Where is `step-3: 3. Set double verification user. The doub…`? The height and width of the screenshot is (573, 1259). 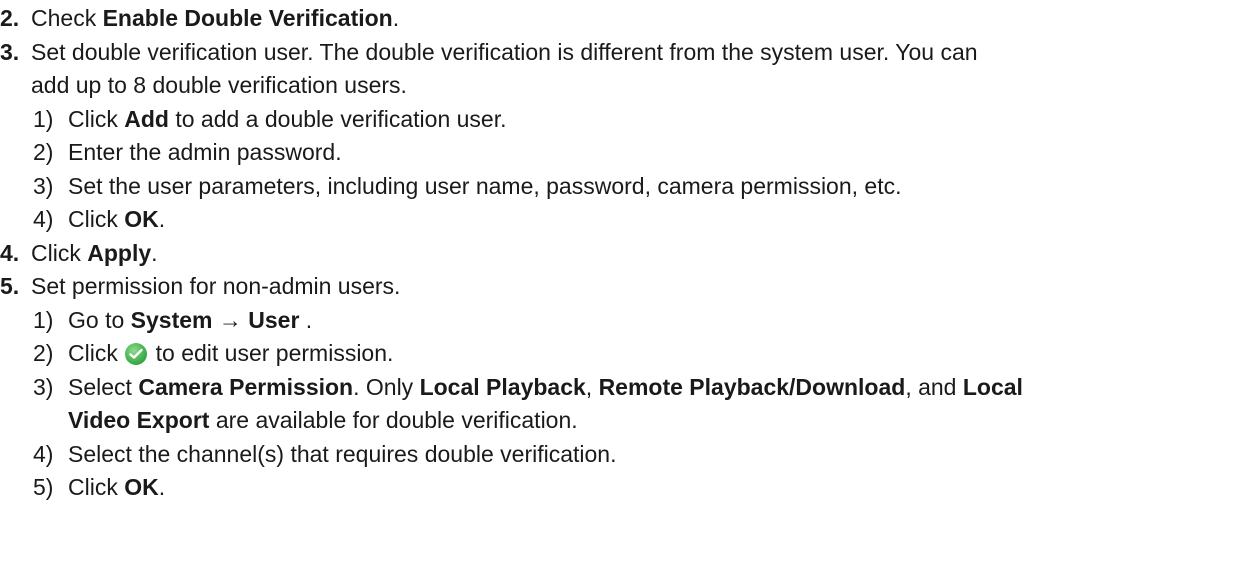
step-3: 3. Set double verification user. The doub… is located at coordinates (629, 53).